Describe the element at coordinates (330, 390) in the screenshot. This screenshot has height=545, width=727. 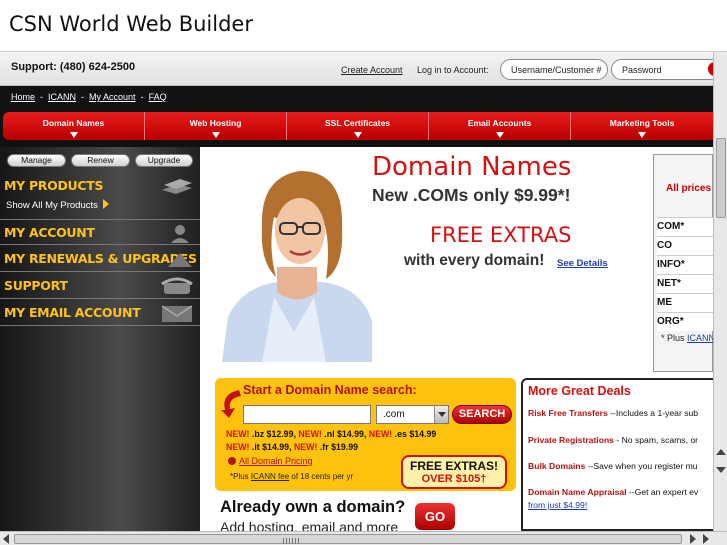
I see `search-title: Start a Domain Name search:` at that location.